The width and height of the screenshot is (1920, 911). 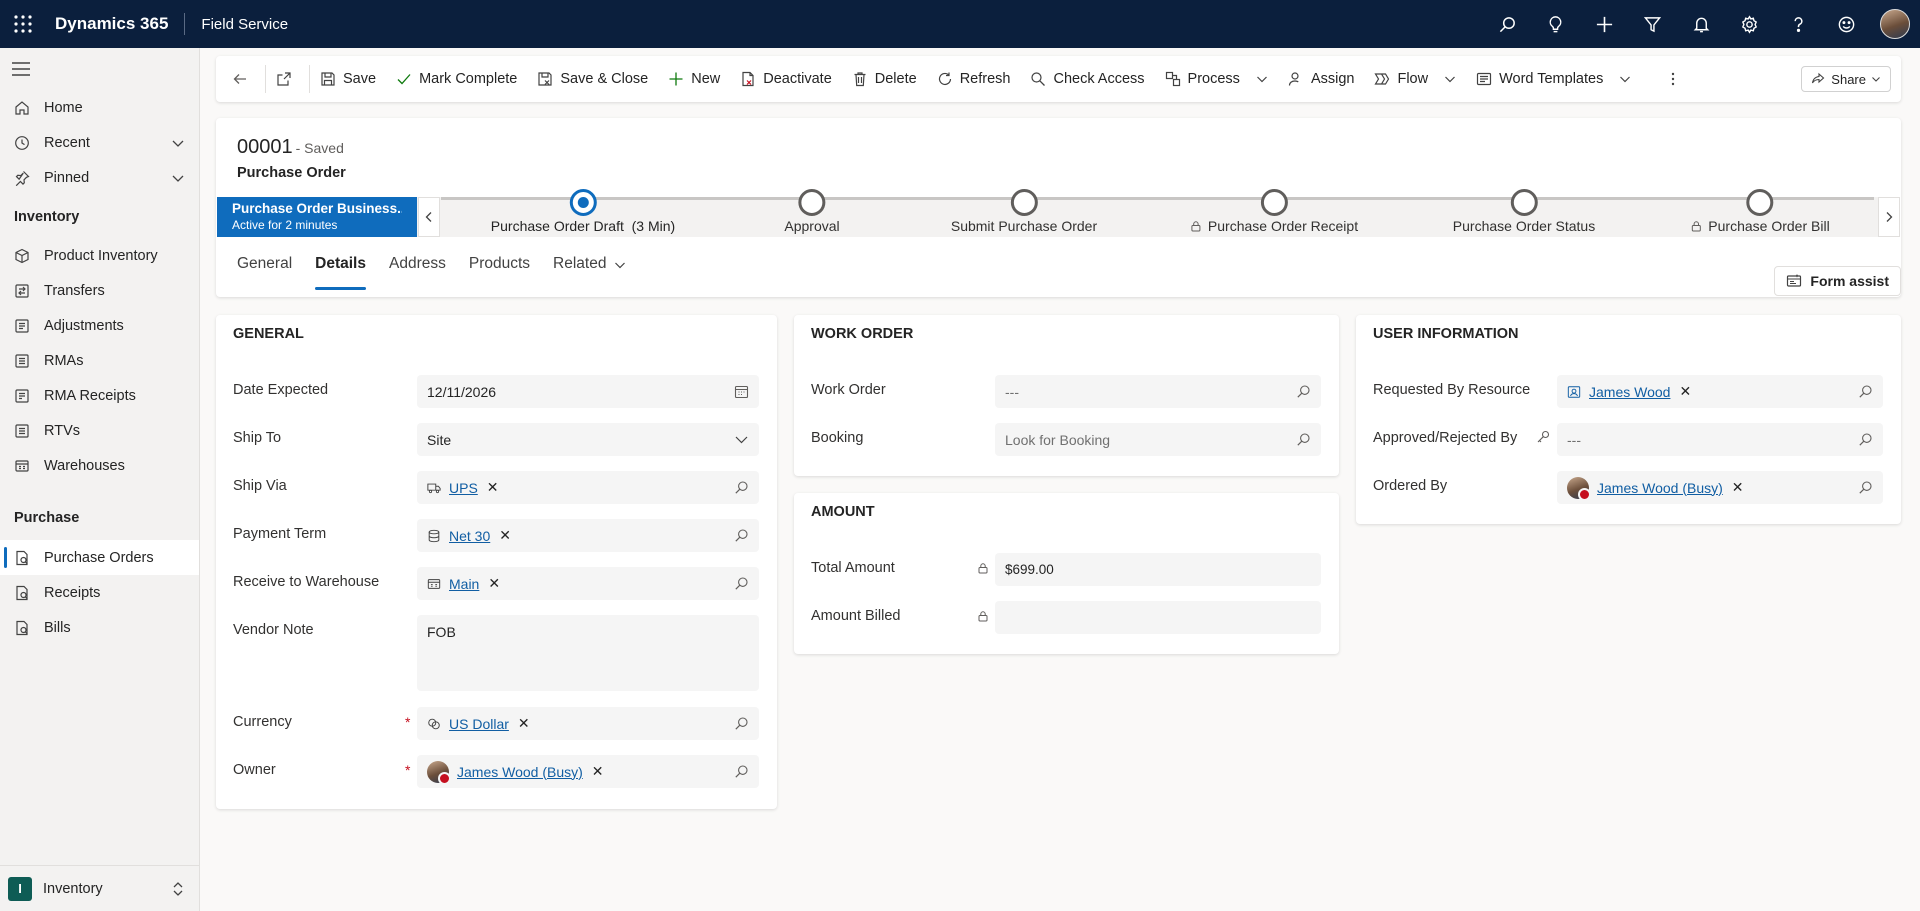 I want to click on tab-products: Products, so click(x=499, y=269).